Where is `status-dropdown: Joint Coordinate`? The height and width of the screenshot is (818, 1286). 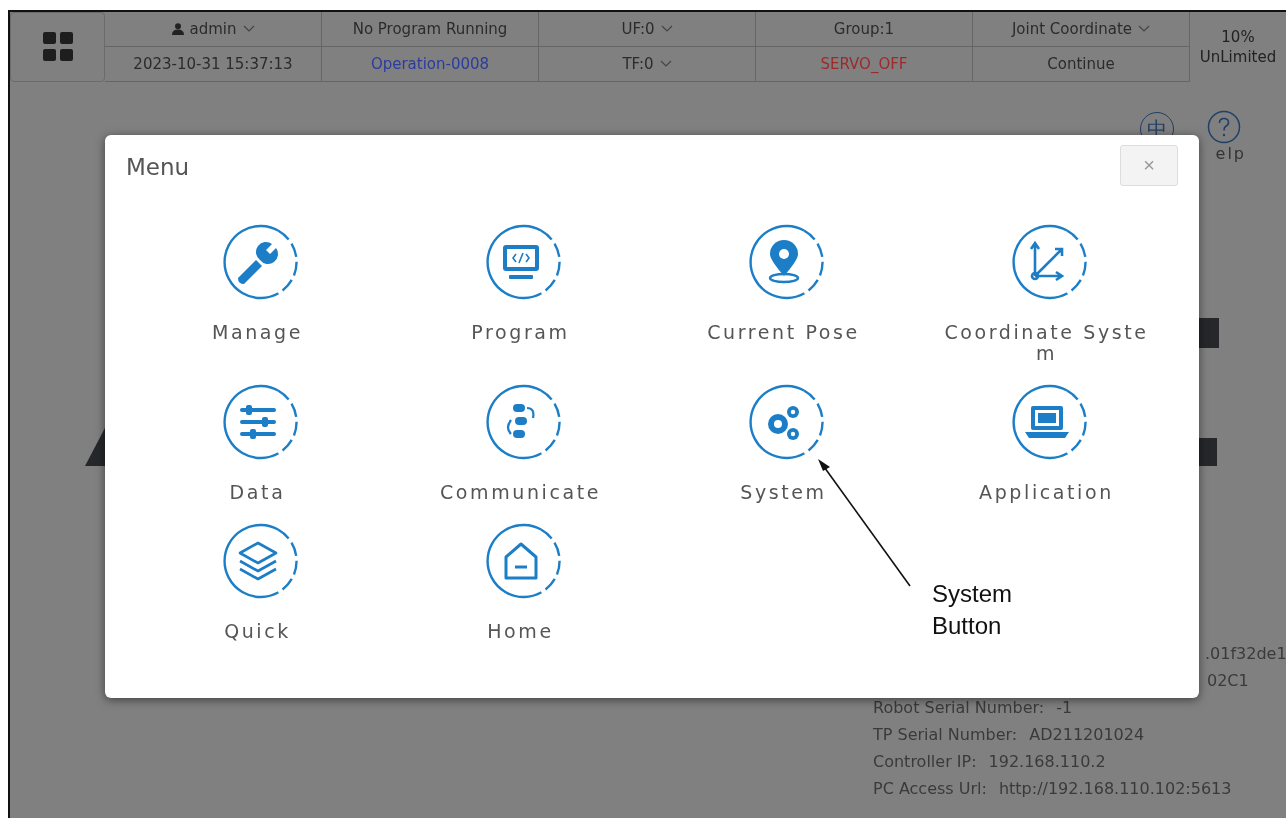
status-dropdown: Joint Coordinate is located at coordinates (1081, 29).